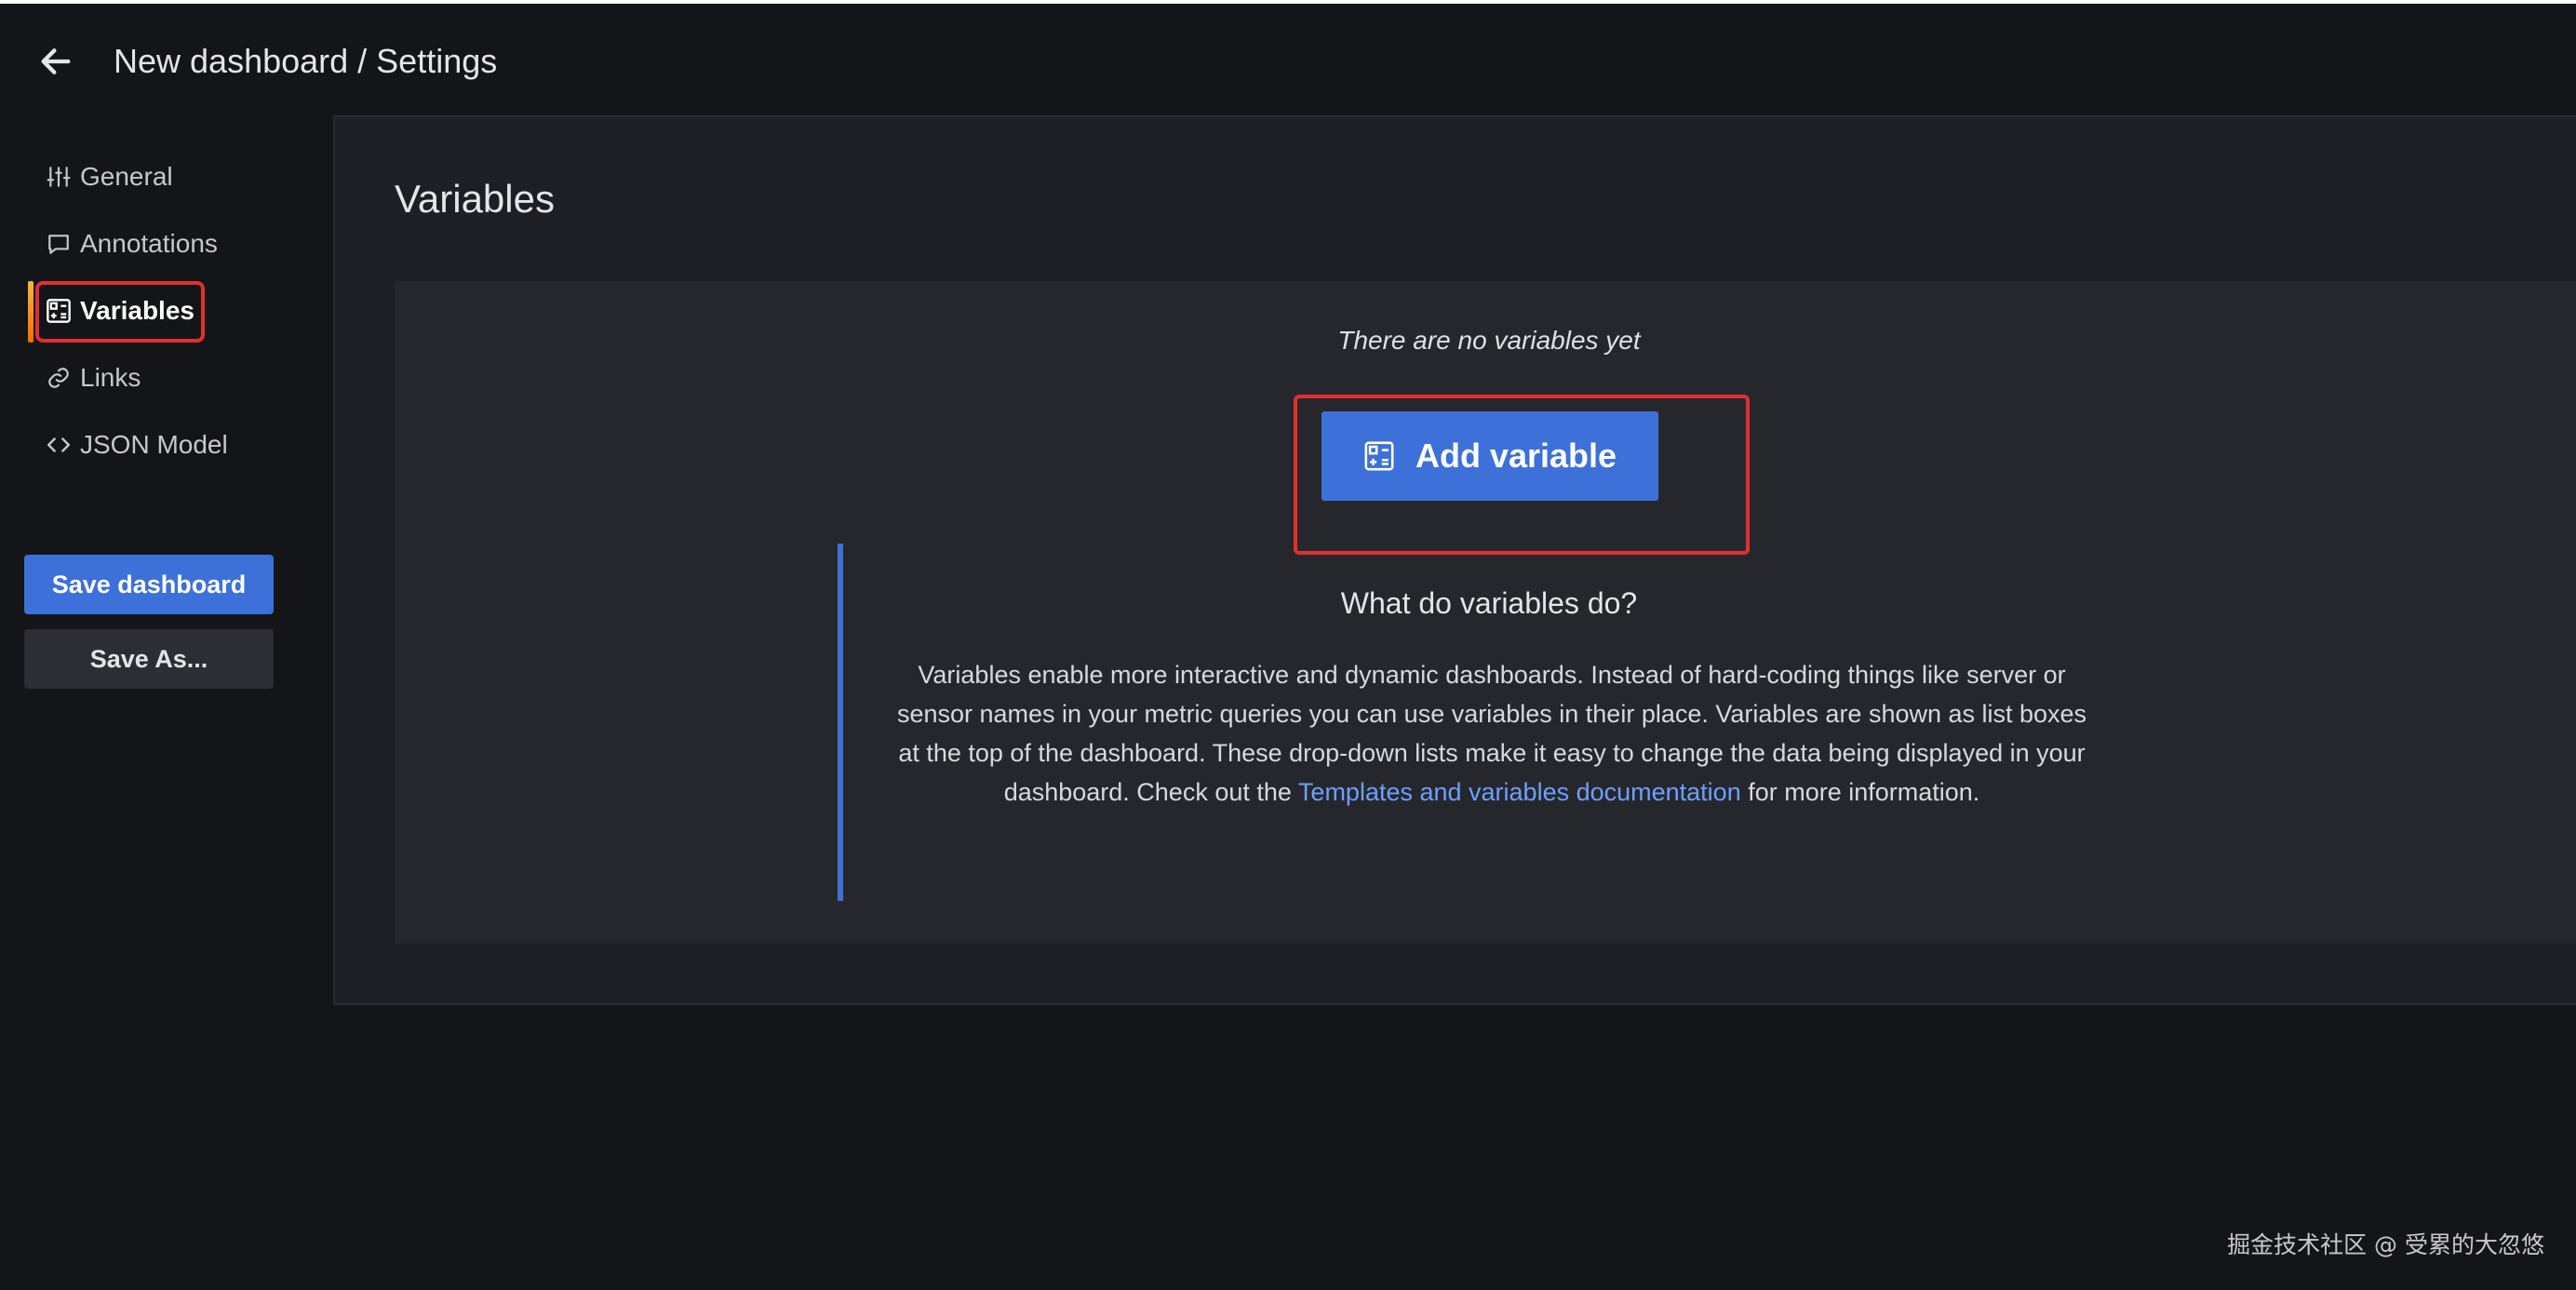  I want to click on sliders-icon, so click(59, 177).